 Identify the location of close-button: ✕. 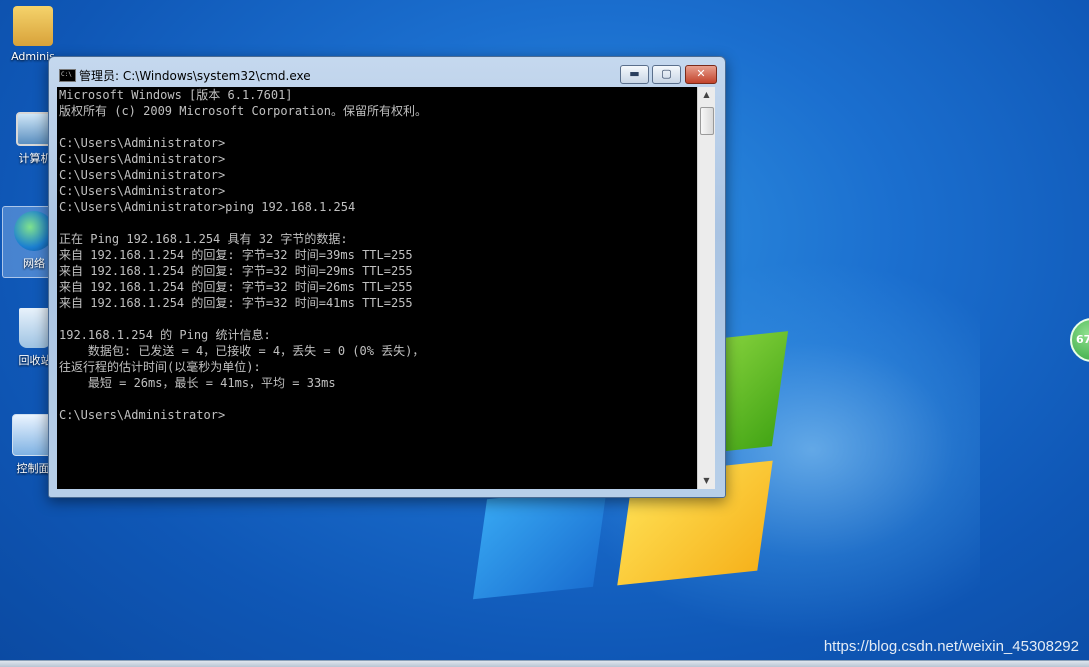
(701, 74).